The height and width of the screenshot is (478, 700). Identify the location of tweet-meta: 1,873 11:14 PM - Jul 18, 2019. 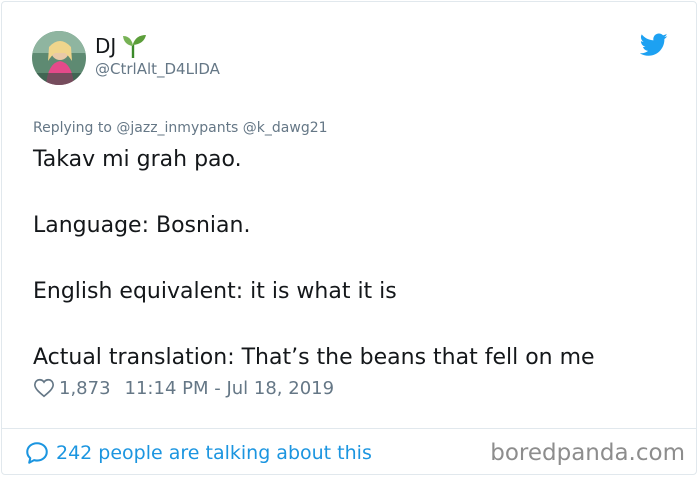
(183, 388).